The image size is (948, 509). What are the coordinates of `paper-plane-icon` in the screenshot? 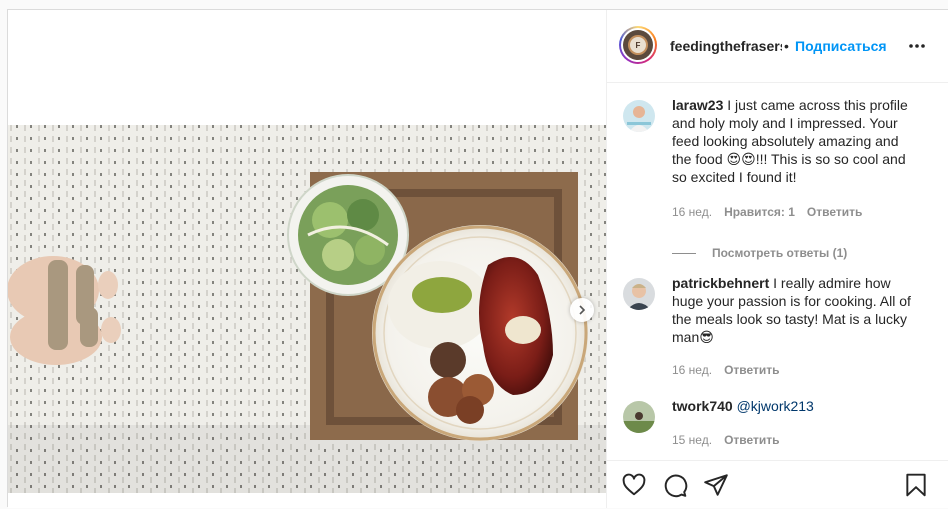 It's located at (716, 485).